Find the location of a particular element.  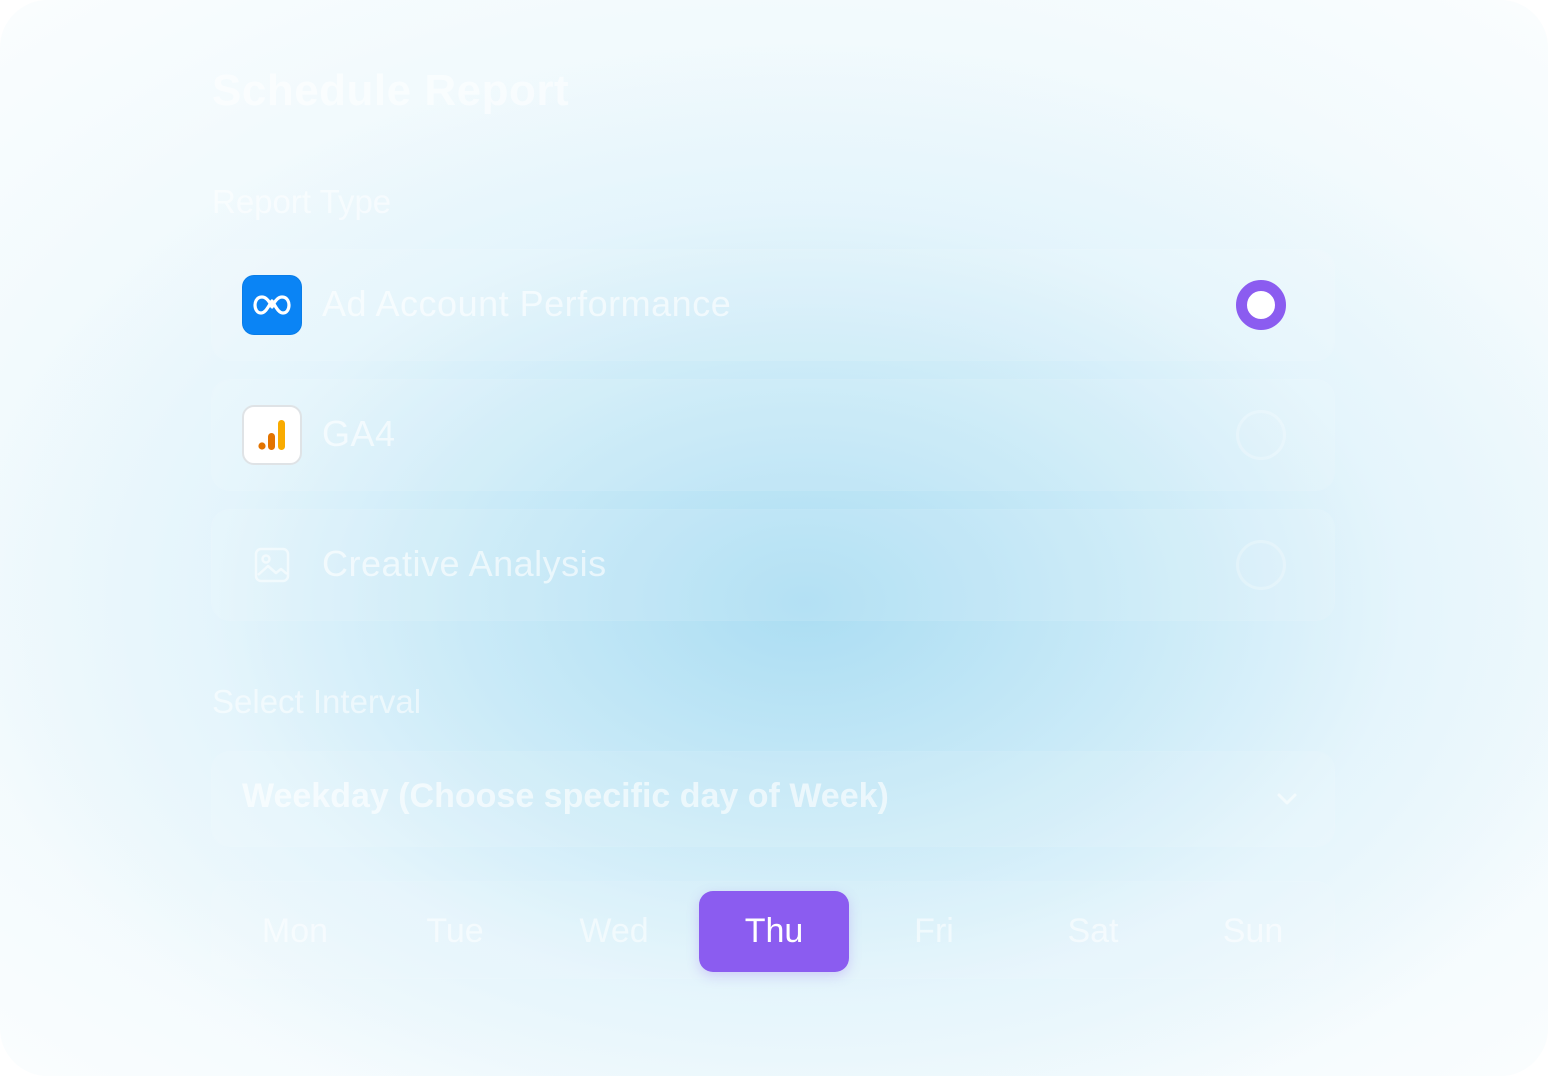

select-interval-label: Select Interval is located at coordinates (317, 701).